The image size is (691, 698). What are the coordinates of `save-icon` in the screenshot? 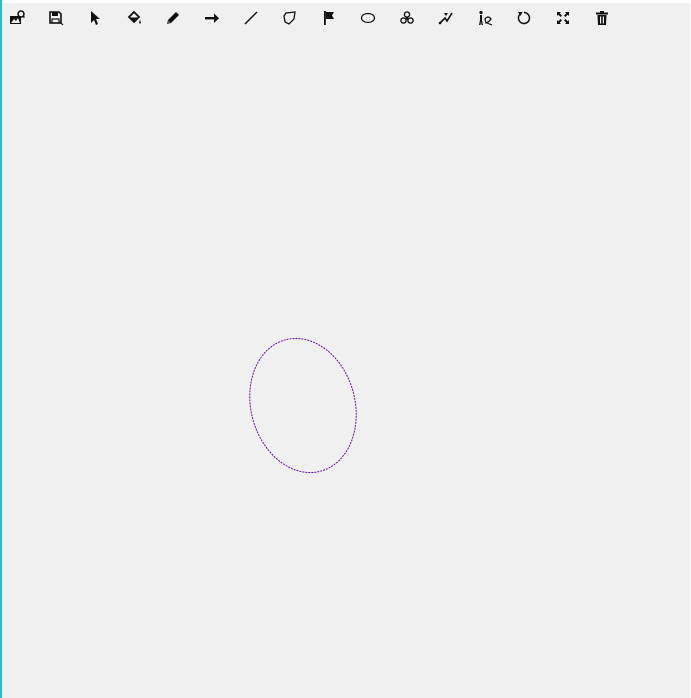 It's located at (56, 18).